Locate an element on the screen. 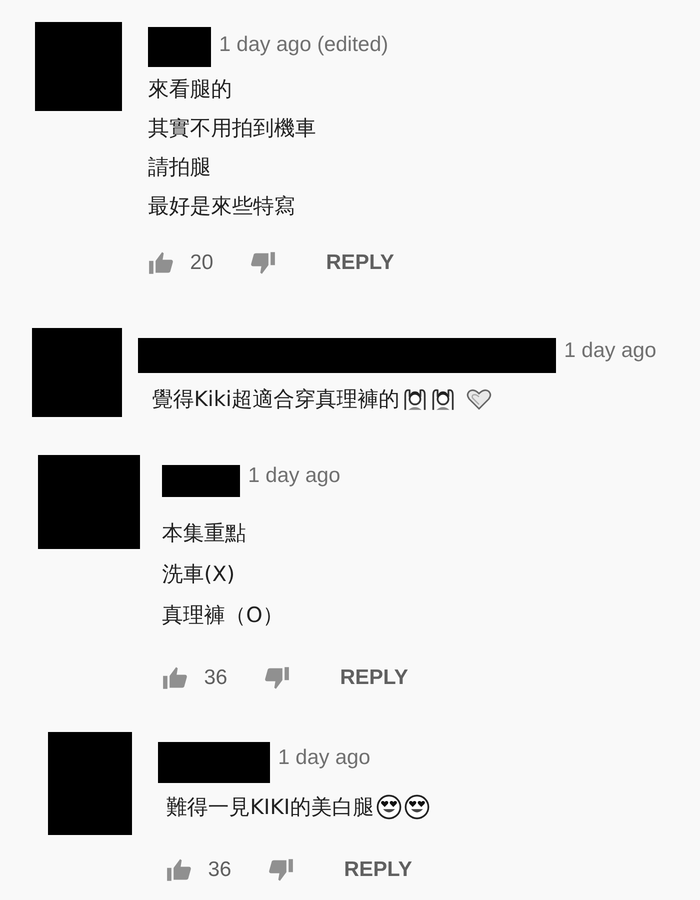 This screenshot has height=900, width=700. comment-text: 難得一見KIKI的美白腿 is located at coordinates (270, 807).